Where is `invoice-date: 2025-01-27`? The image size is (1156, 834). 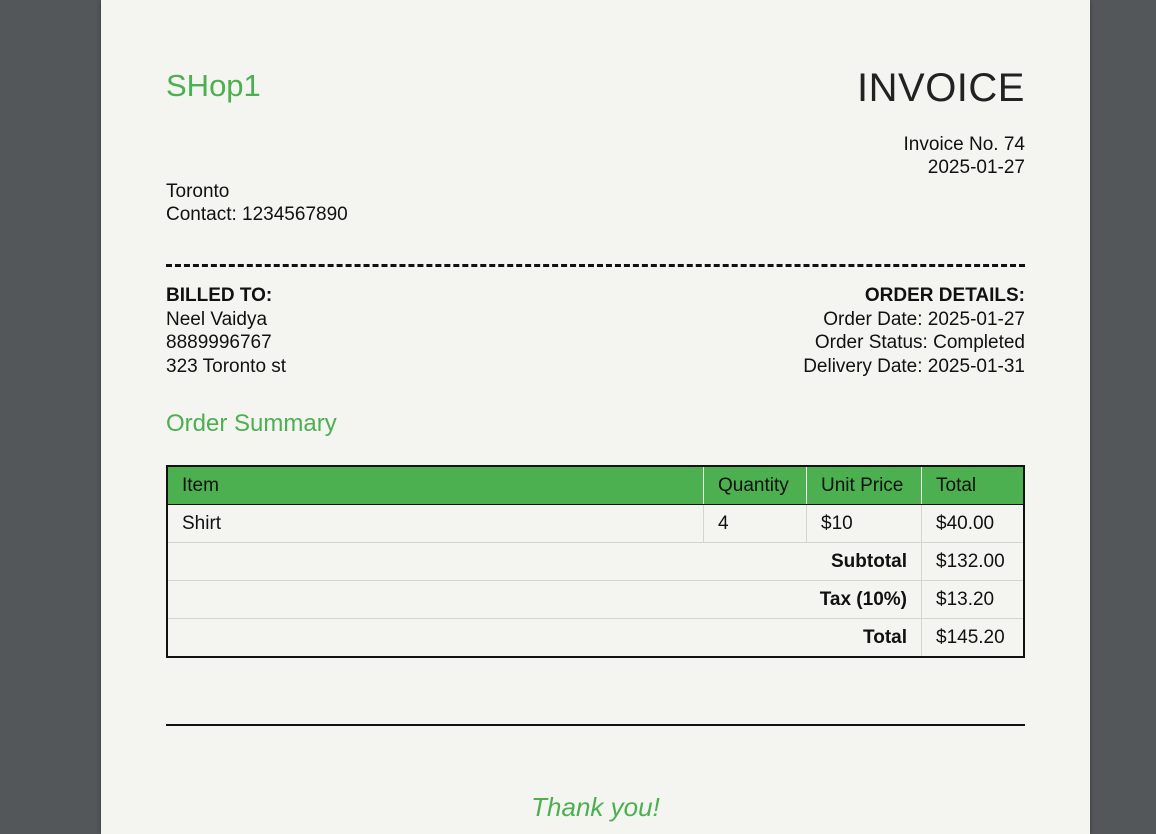 invoice-date: 2025-01-27 is located at coordinates (976, 167).